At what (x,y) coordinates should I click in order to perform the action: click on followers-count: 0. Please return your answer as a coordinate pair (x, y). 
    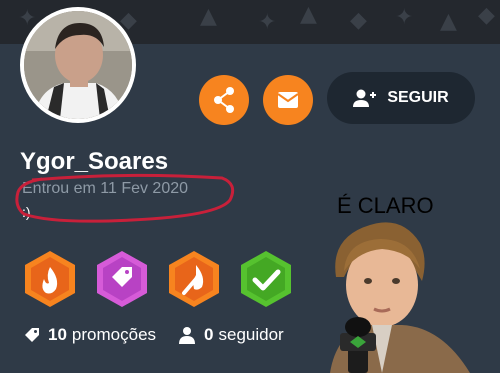
    Looking at the image, I should click on (209, 334).